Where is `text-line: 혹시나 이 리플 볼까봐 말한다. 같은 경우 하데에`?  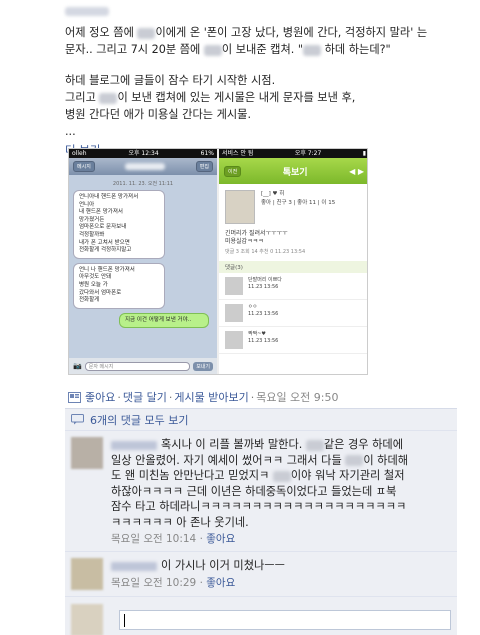
text-line: 혹시나 이 리플 볼까봐 말한다. 같은 경우 하데에 is located at coordinates (259, 445).